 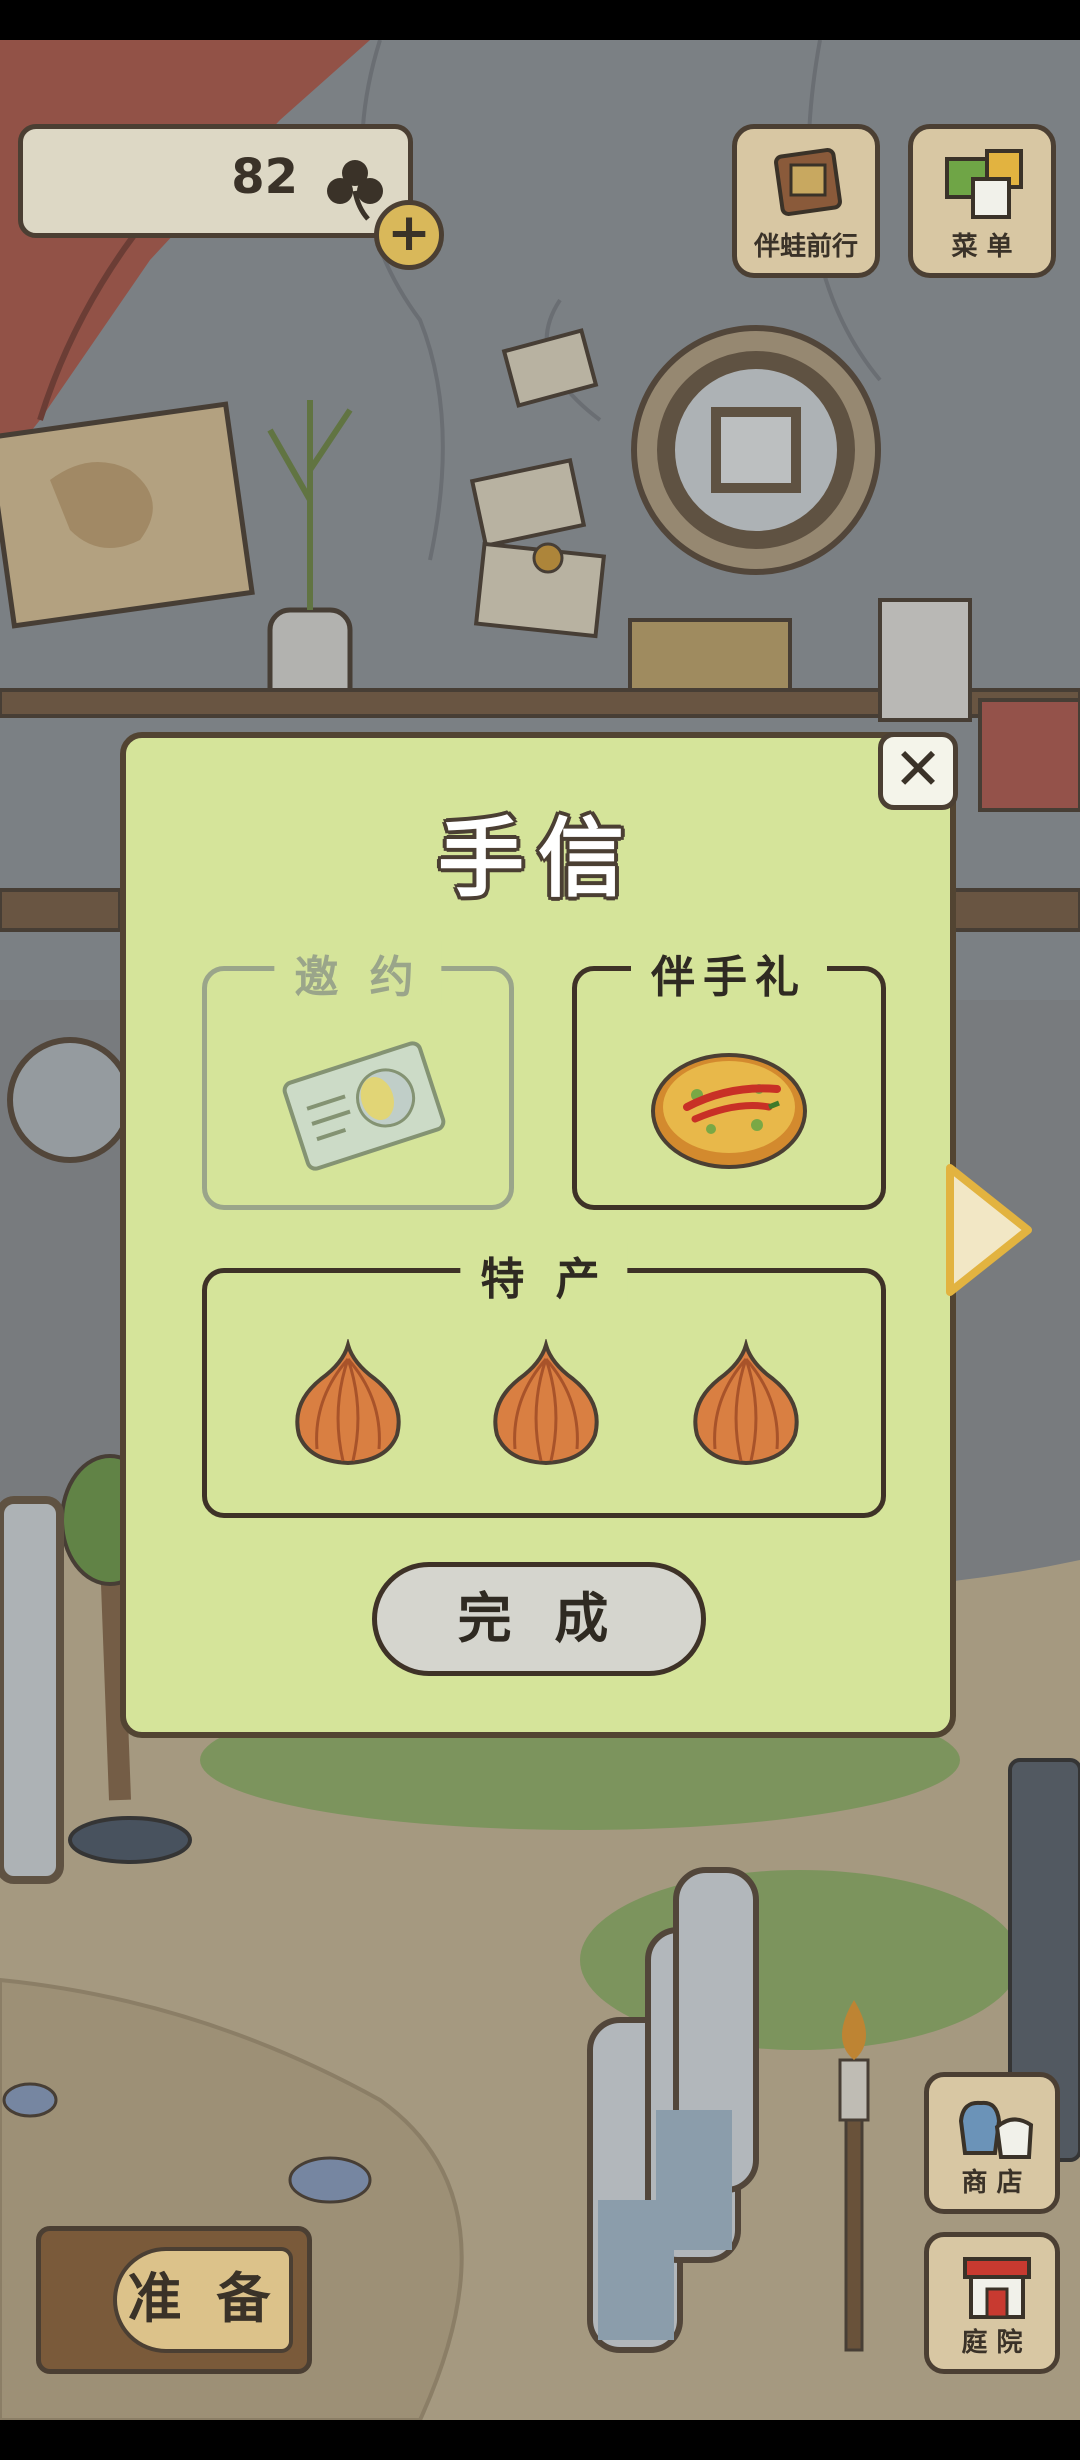 I want to click on specialty-slot: 特 产, so click(x=544, y=1380).